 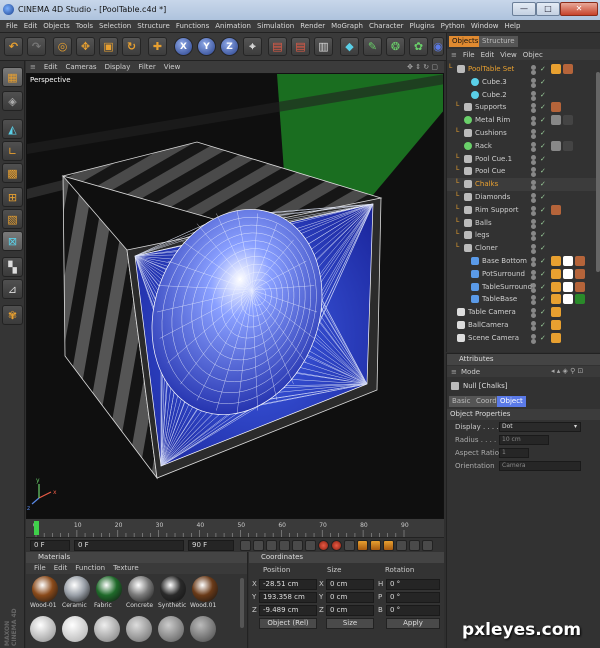 I want to click on position-y-field: 193.358 cm, so click(x=288, y=597).